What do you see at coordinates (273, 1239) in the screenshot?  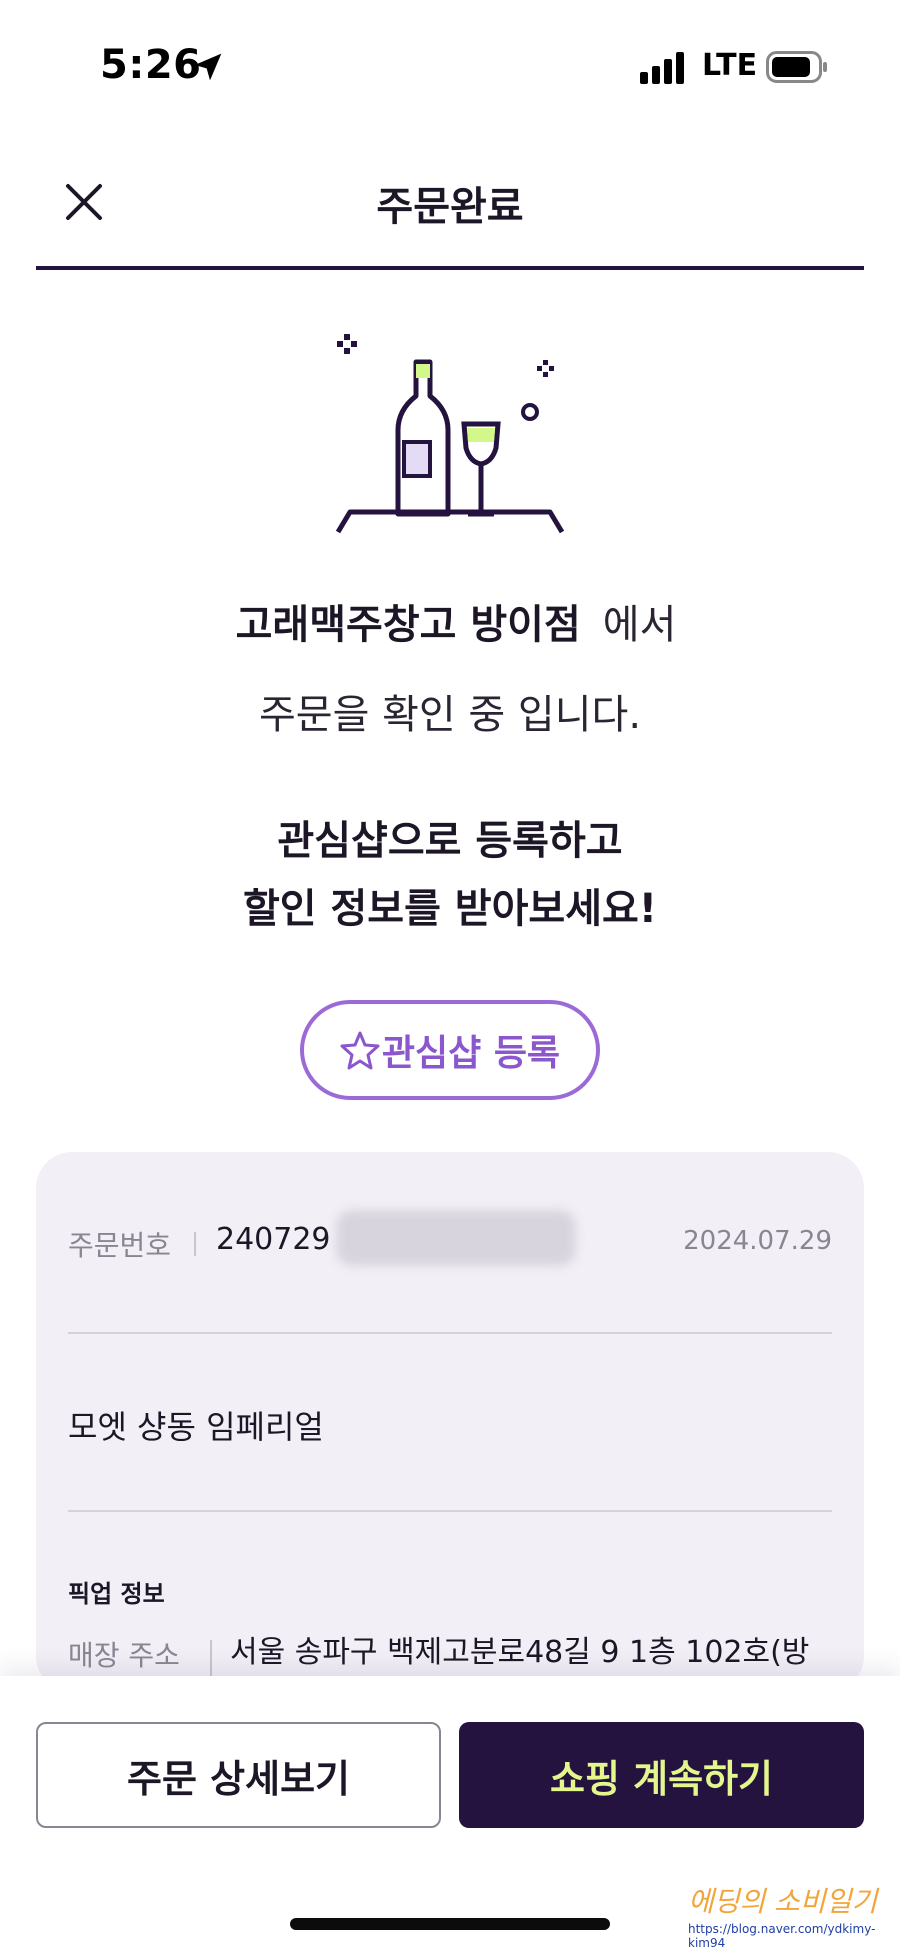 I see `order-number: 240729` at bounding box center [273, 1239].